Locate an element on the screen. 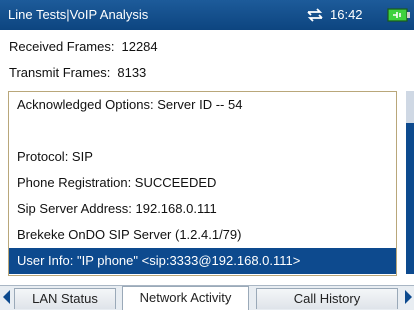  detail-row: Sip Server Address: 192.168.0.111 is located at coordinates (202, 209).